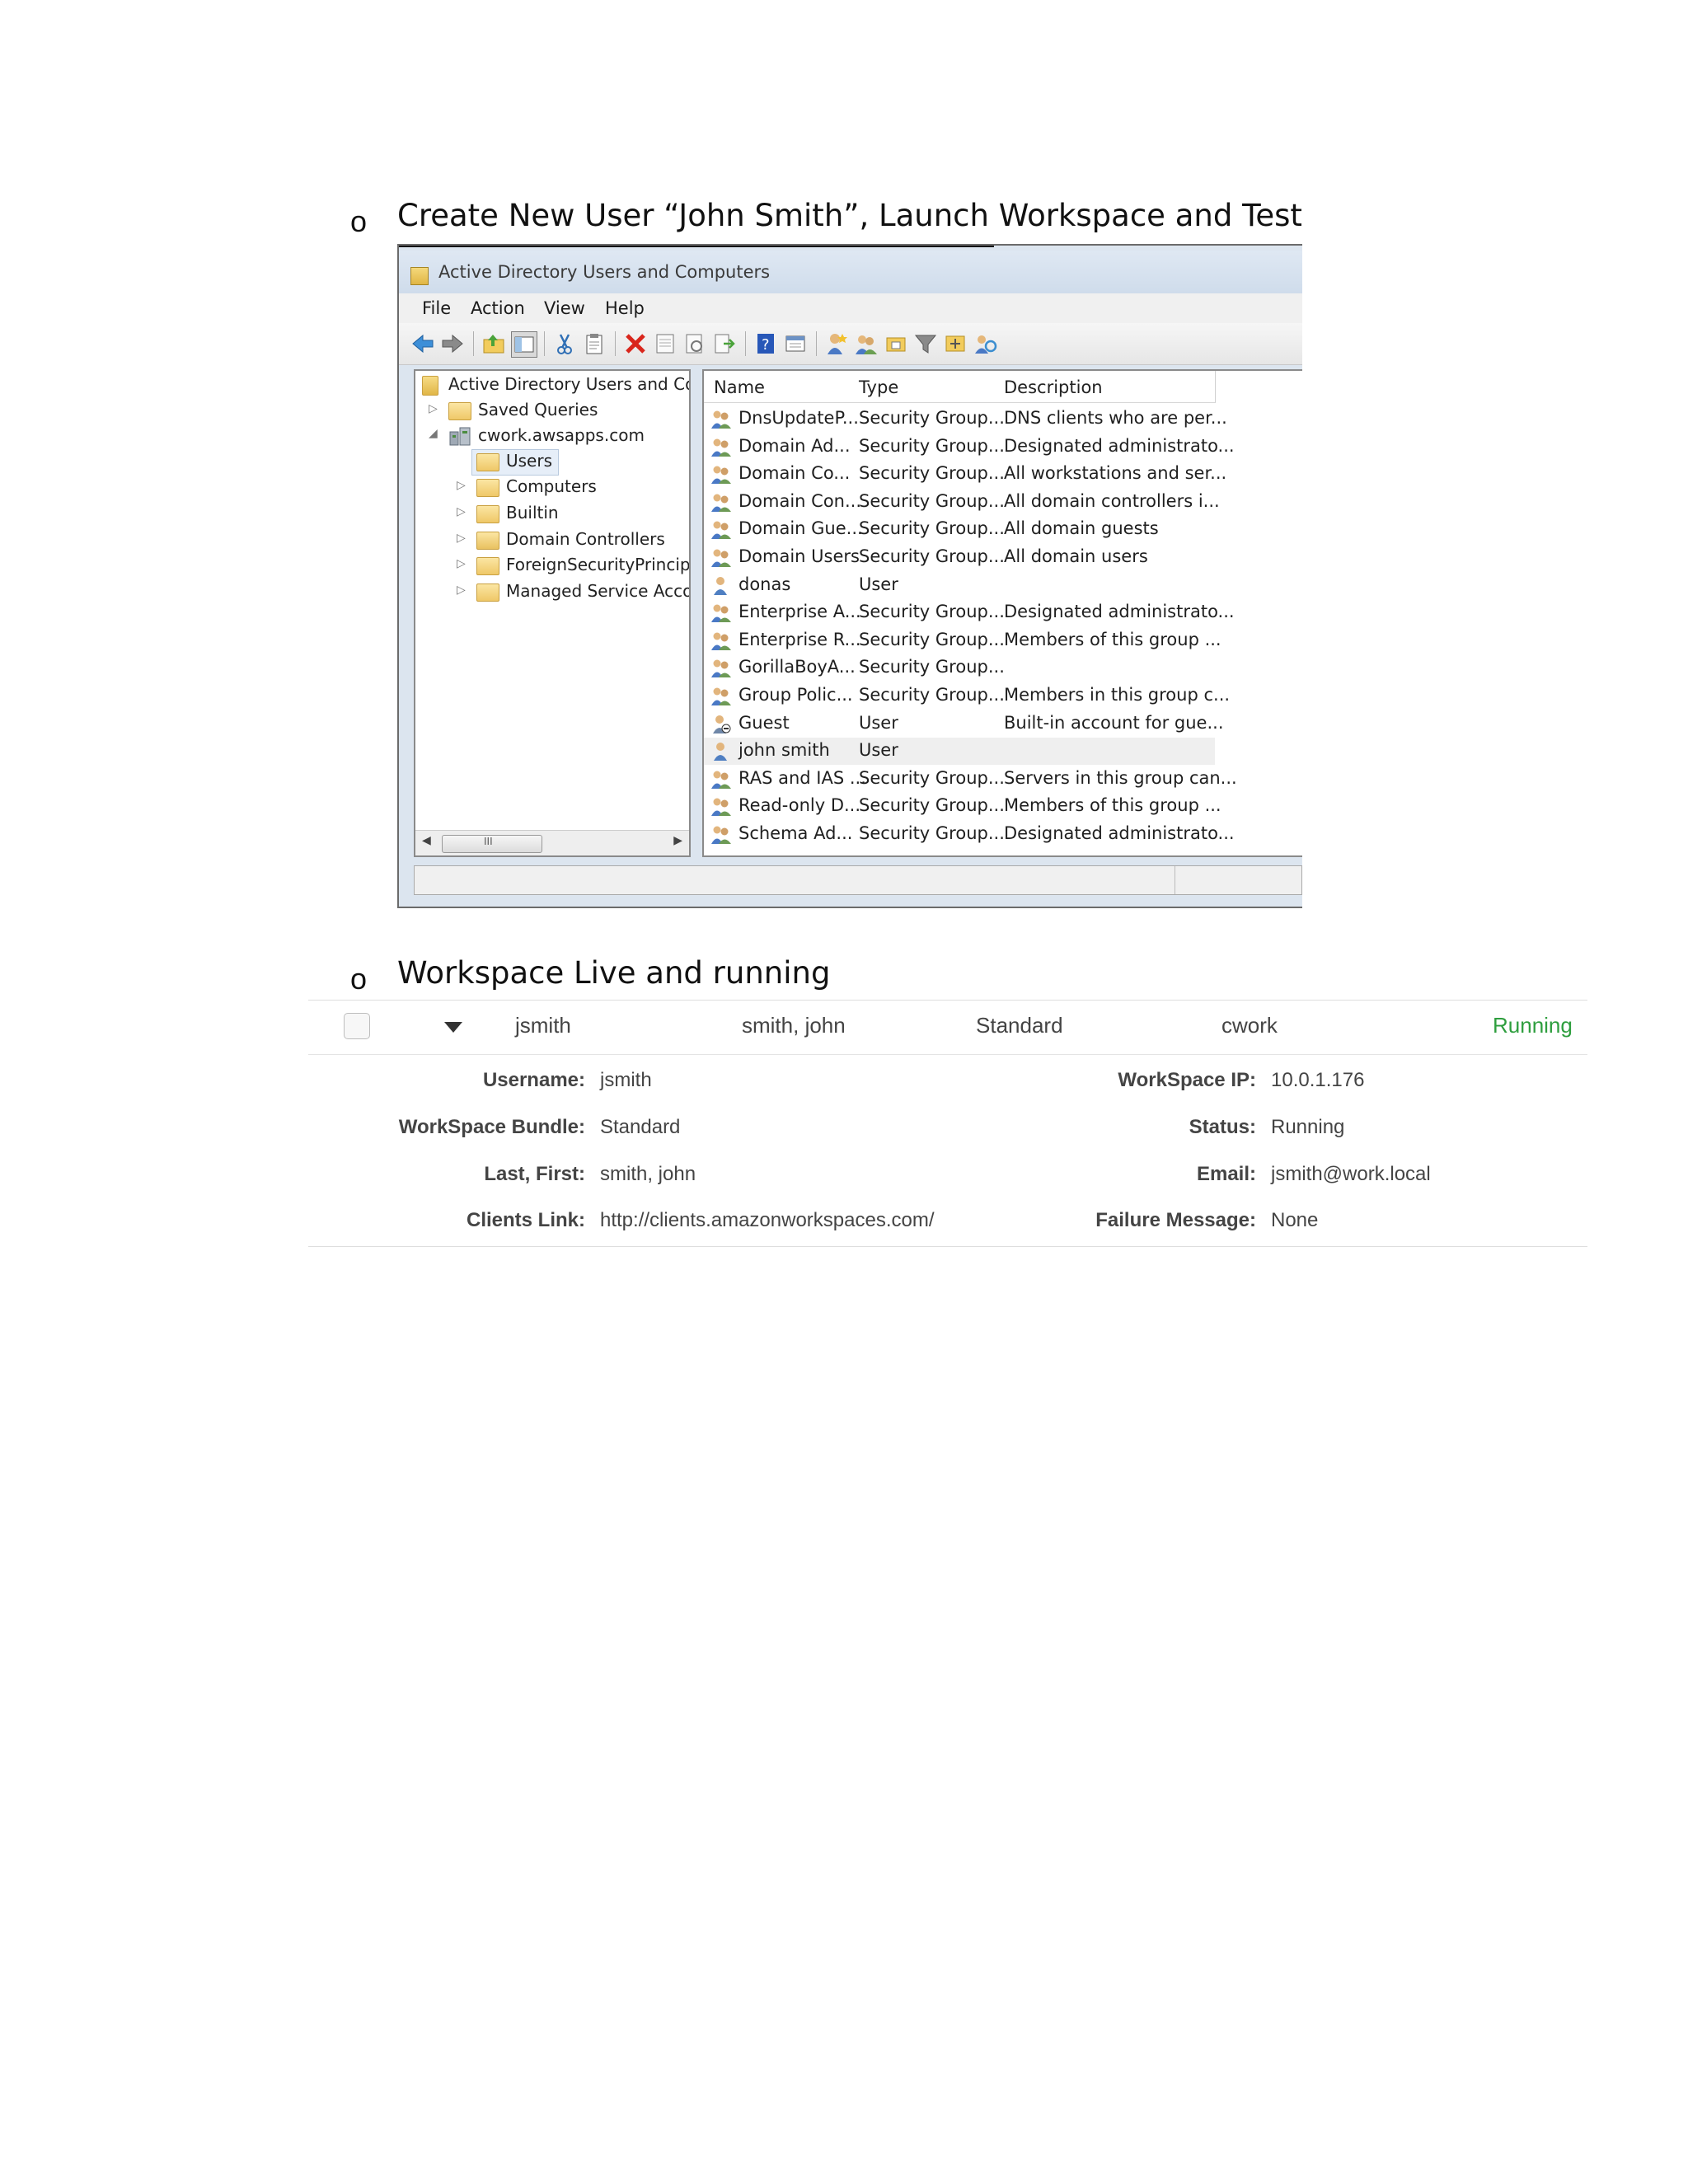 The height and width of the screenshot is (2184, 1688). Describe the element at coordinates (926, 343) in the screenshot. I see `filter-icon` at that location.